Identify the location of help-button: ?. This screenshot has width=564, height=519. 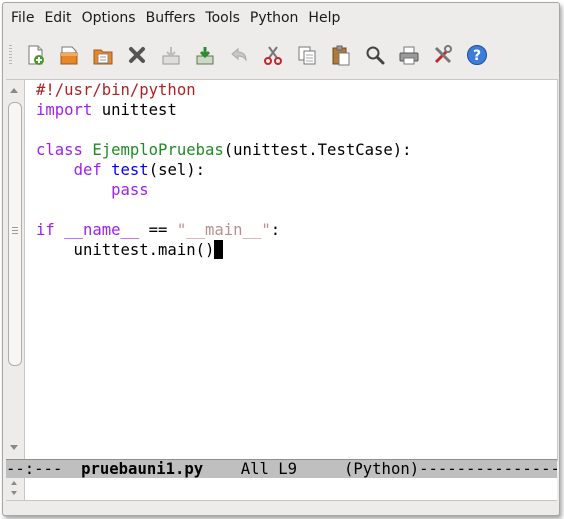
(477, 55).